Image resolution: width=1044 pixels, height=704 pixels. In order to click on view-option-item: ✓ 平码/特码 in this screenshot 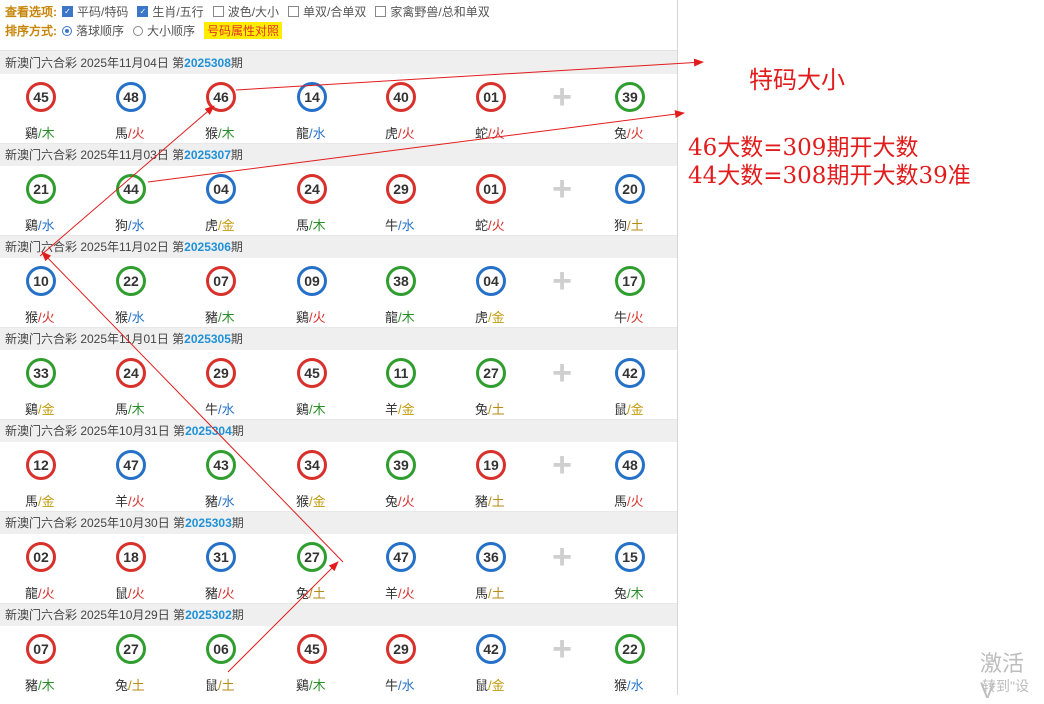, I will do `click(95, 11)`.